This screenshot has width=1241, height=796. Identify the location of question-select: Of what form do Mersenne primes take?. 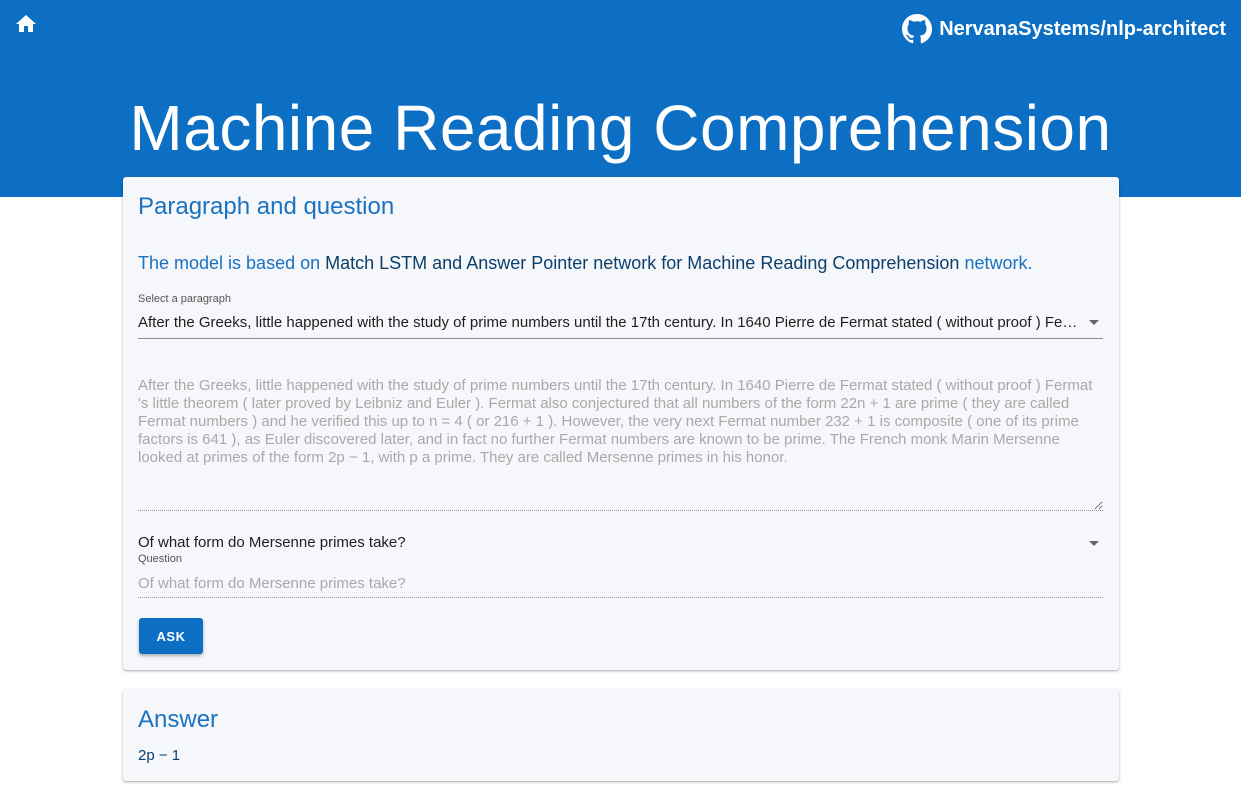
(620, 544).